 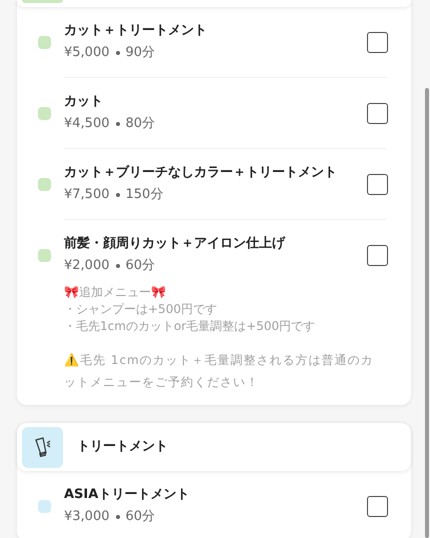 What do you see at coordinates (141, 53) in the screenshot?
I see `duration: 90分` at bounding box center [141, 53].